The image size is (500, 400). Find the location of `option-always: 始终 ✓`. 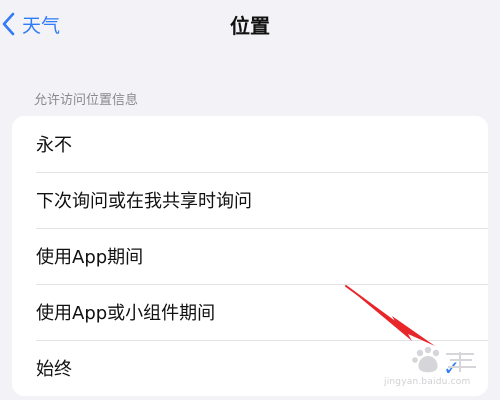

option-always: 始终 ✓ is located at coordinates (250, 368).